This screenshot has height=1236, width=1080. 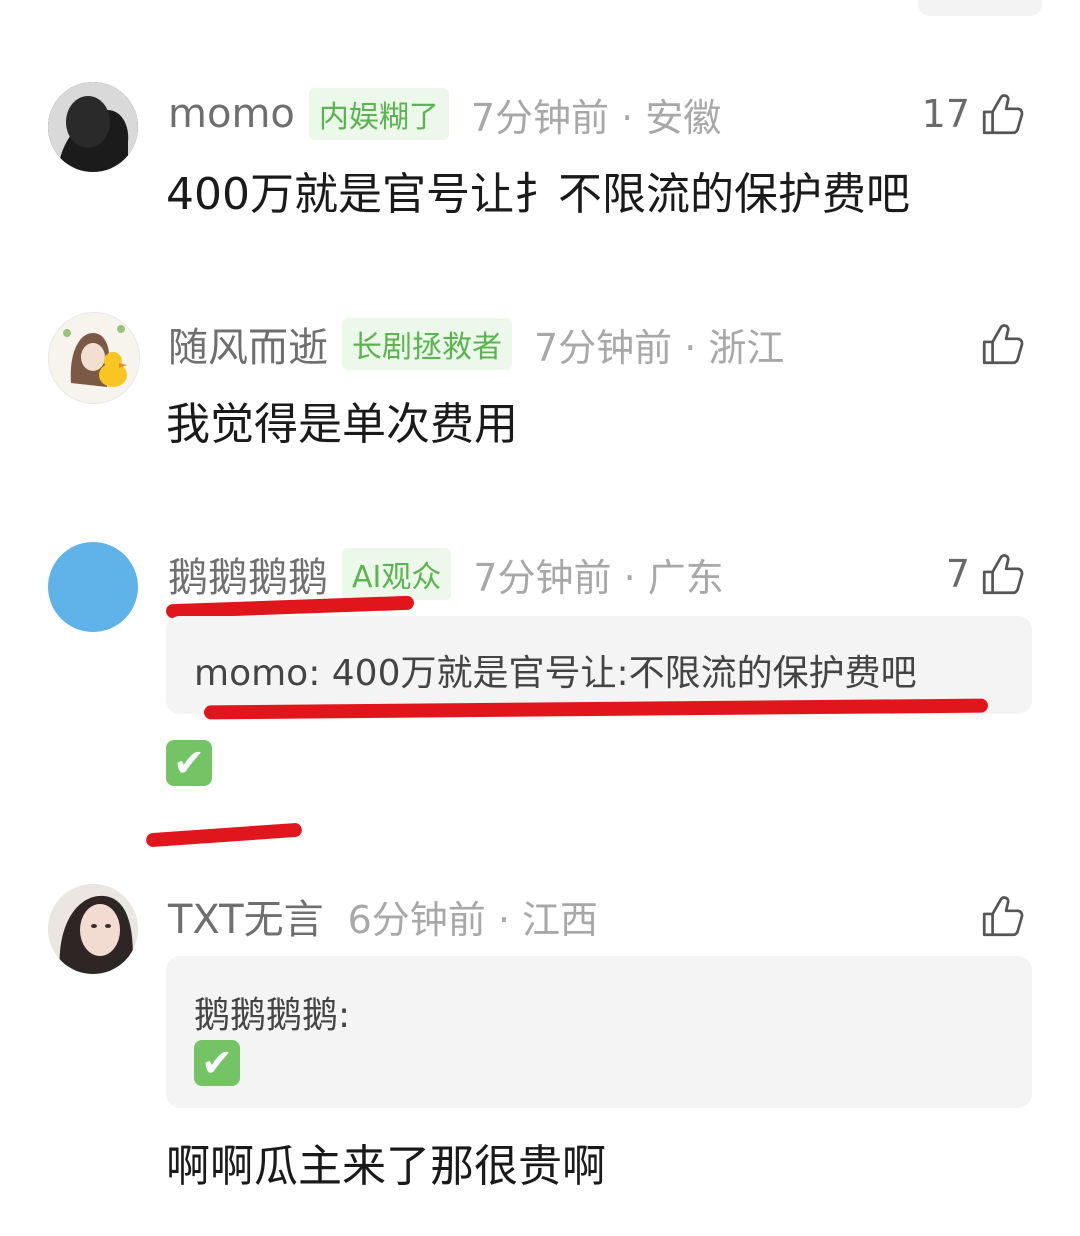 What do you see at coordinates (659, 347) in the screenshot?
I see `timestamp-location: 7分钟前 · 浙江` at bounding box center [659, 347].